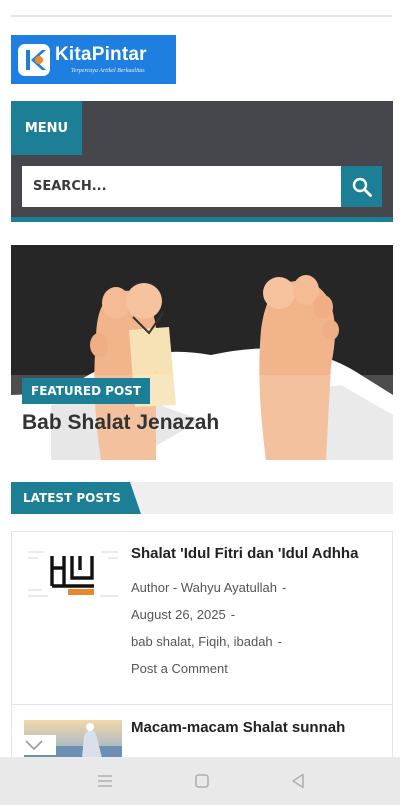 This screenshot has height=805, width=400. I want to click on navigation-bar: MENU, so click(202, 161).